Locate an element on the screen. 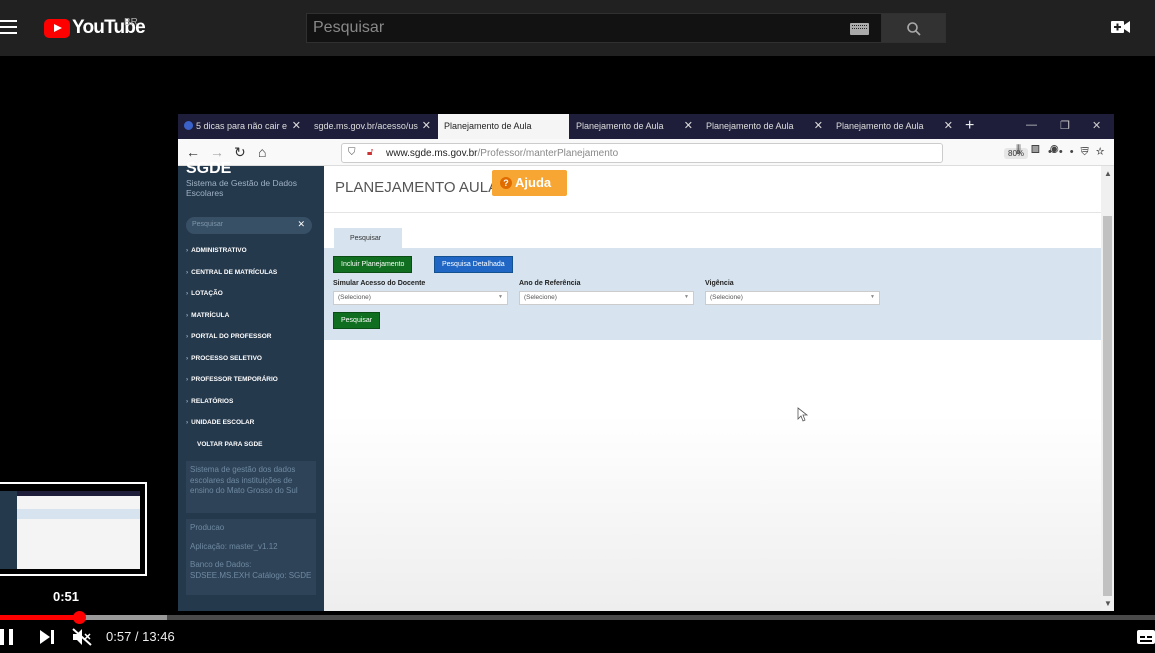  hamburger-menu-icon is located at coordinates (8, 27).